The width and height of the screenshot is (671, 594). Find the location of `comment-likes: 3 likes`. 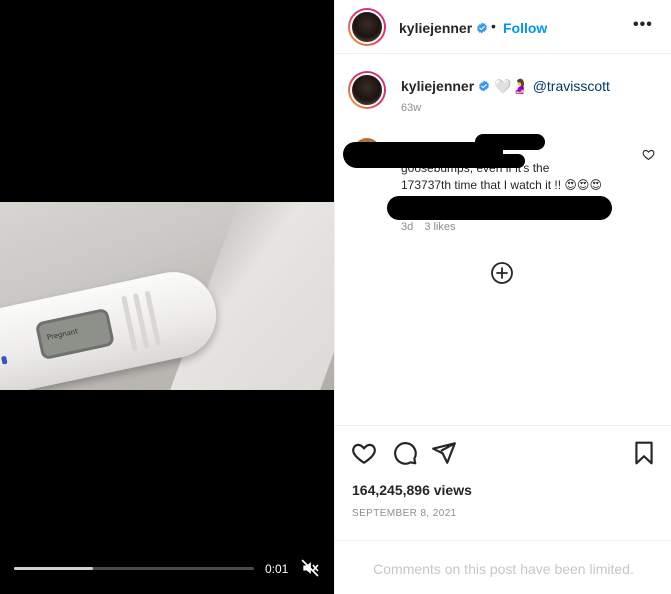

comment-likes: 3 likes is located at coordinates (439, 227).